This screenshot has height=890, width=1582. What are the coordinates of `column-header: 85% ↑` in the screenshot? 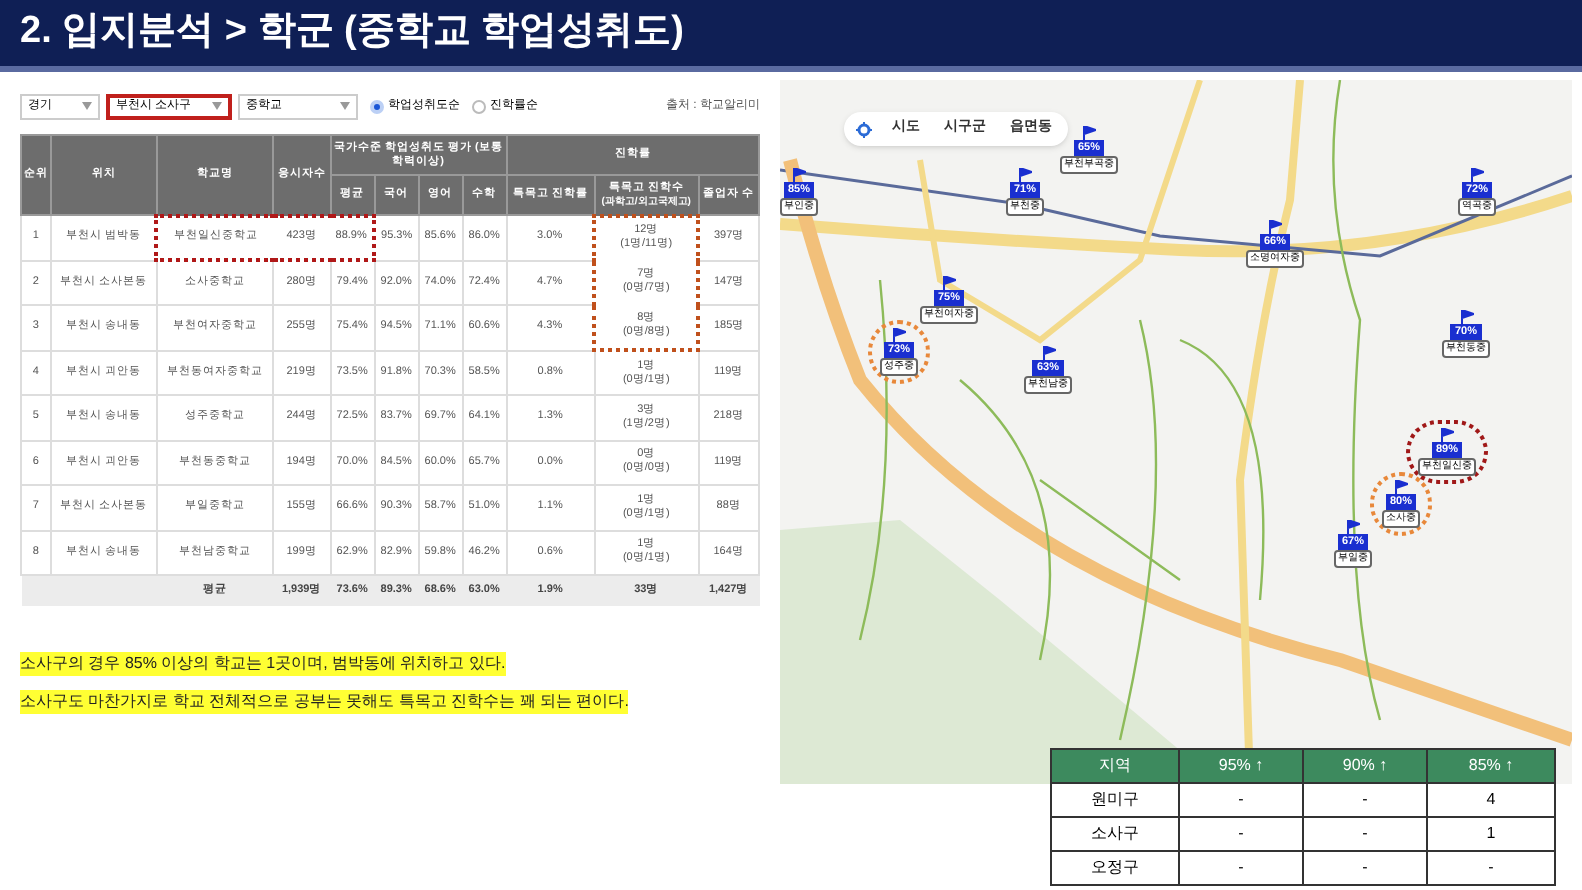 It's located at (1491, 766).